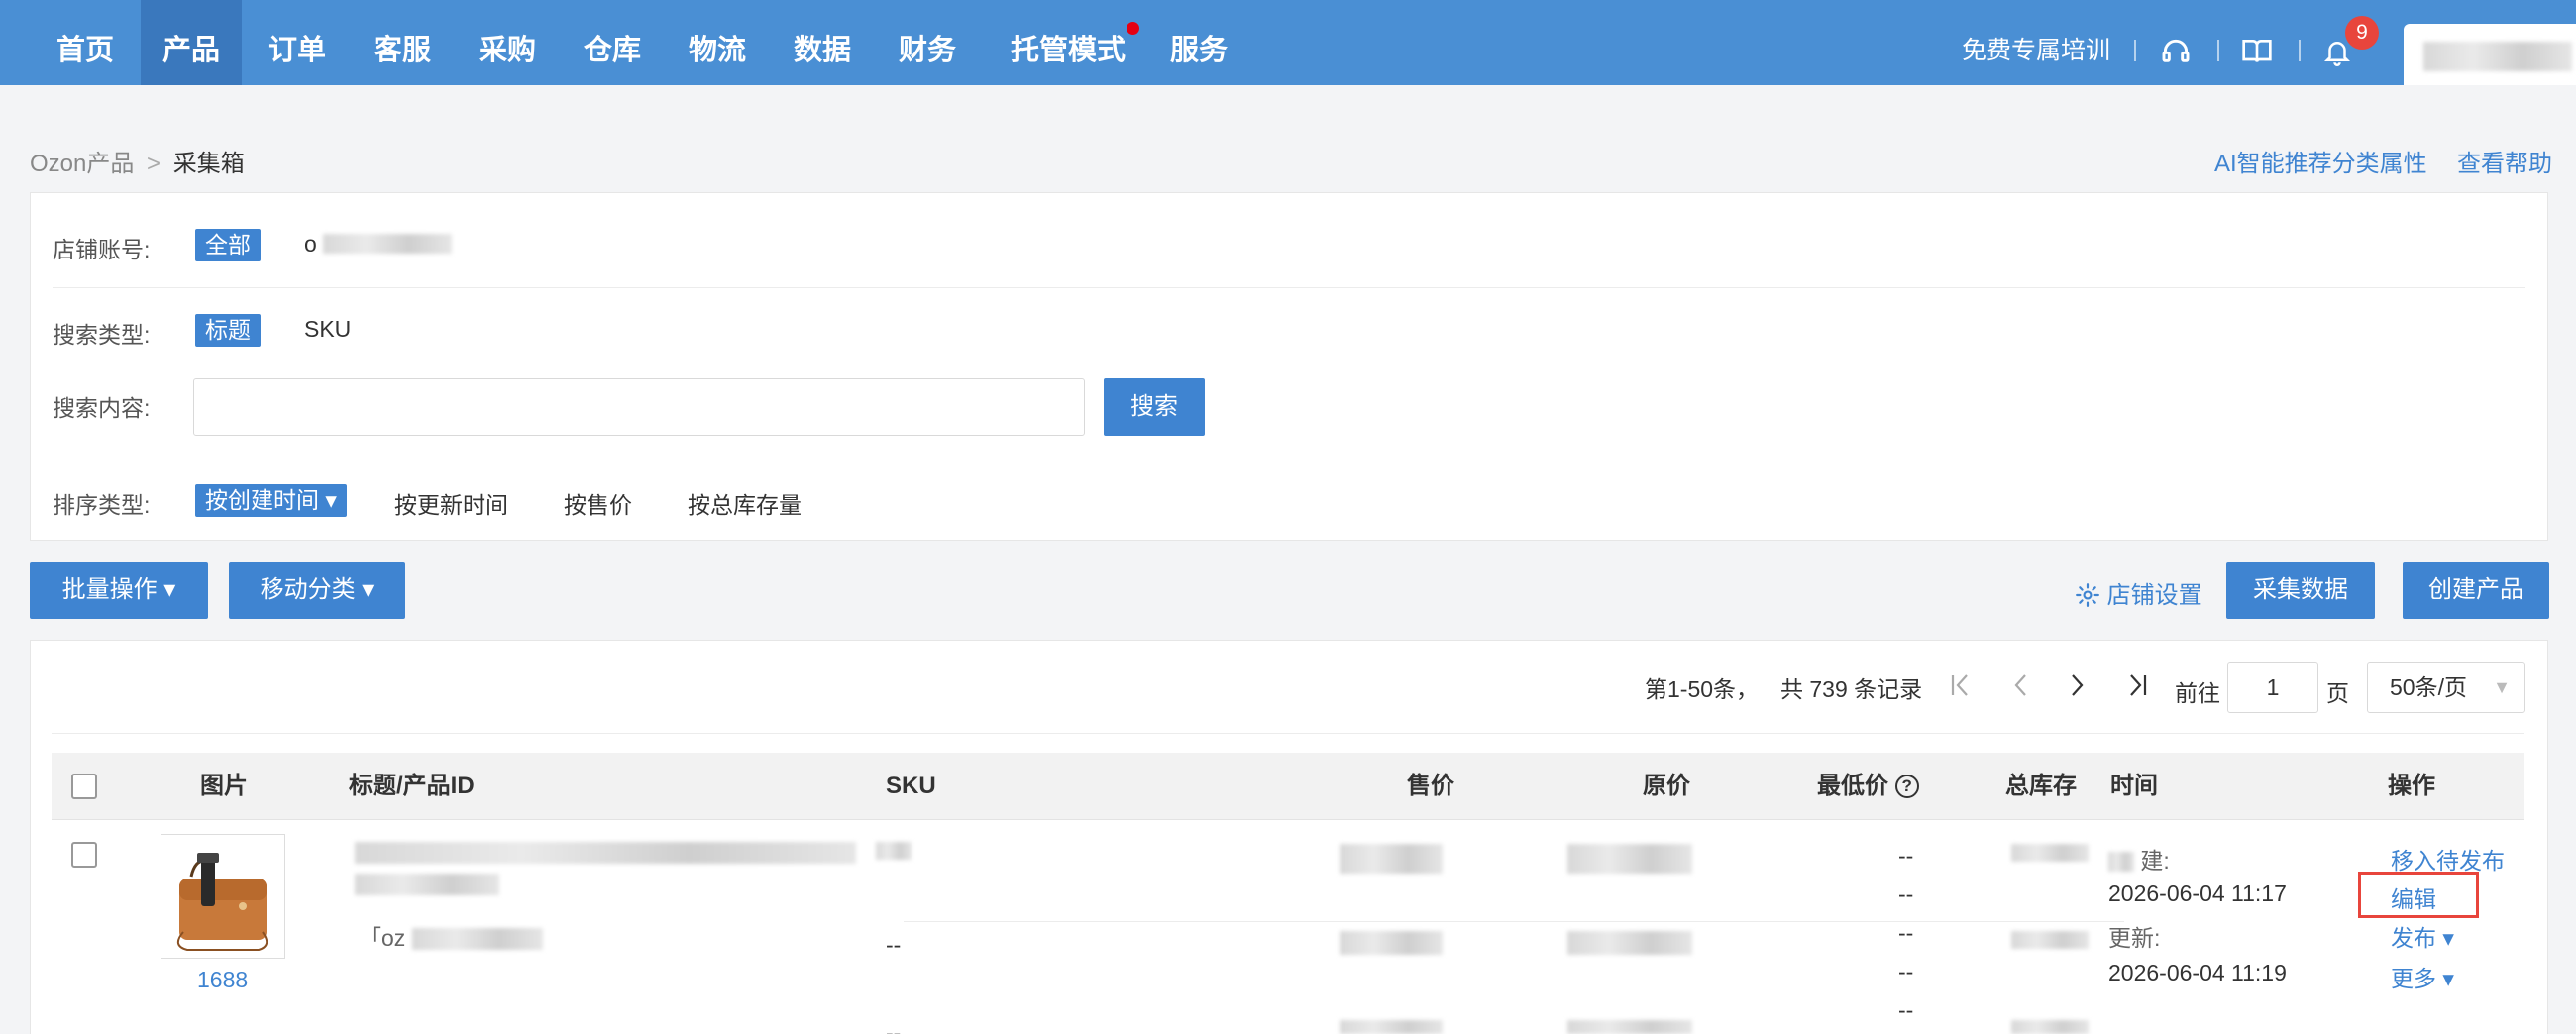 This screenshot has height=1034, width=2576. Describe the element at coordinates (317, 591) in the screenshot. I see `move-category-button: 移动分类 ▾` at that location.